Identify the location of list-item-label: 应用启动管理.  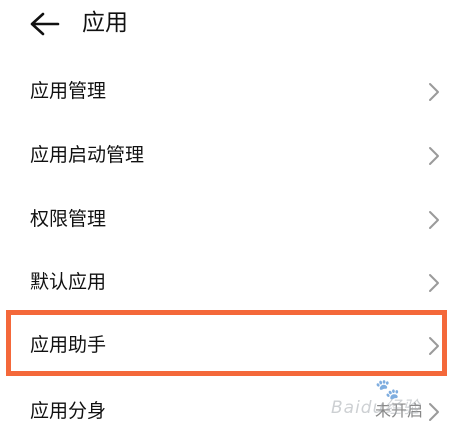
(87, 155).